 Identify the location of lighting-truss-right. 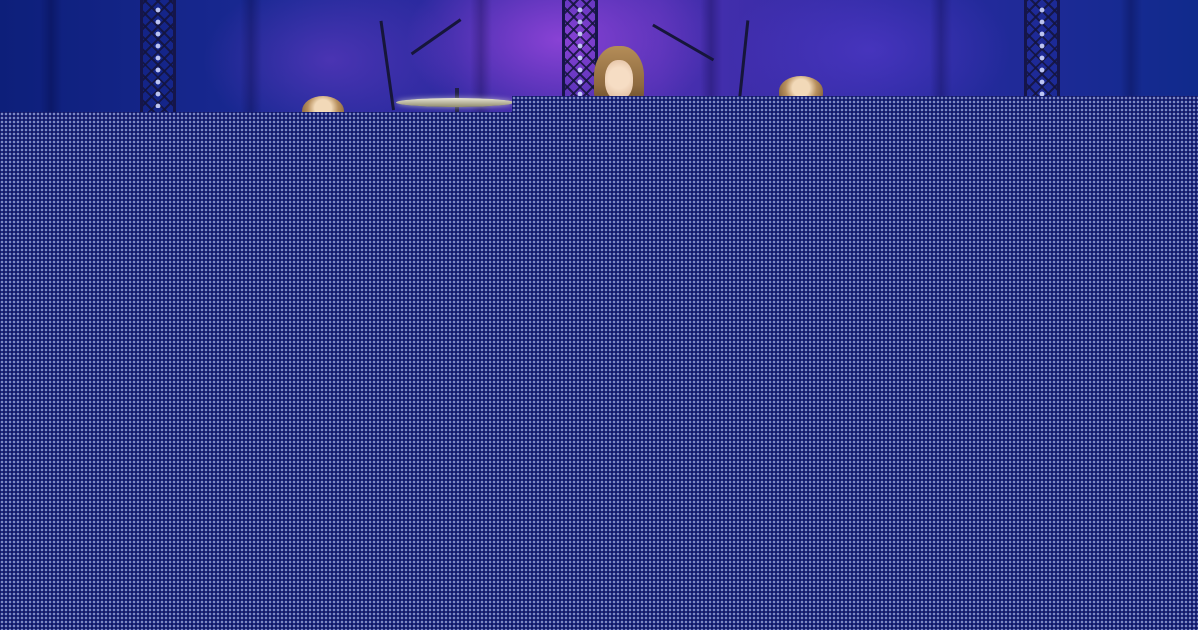
(1042, 54).